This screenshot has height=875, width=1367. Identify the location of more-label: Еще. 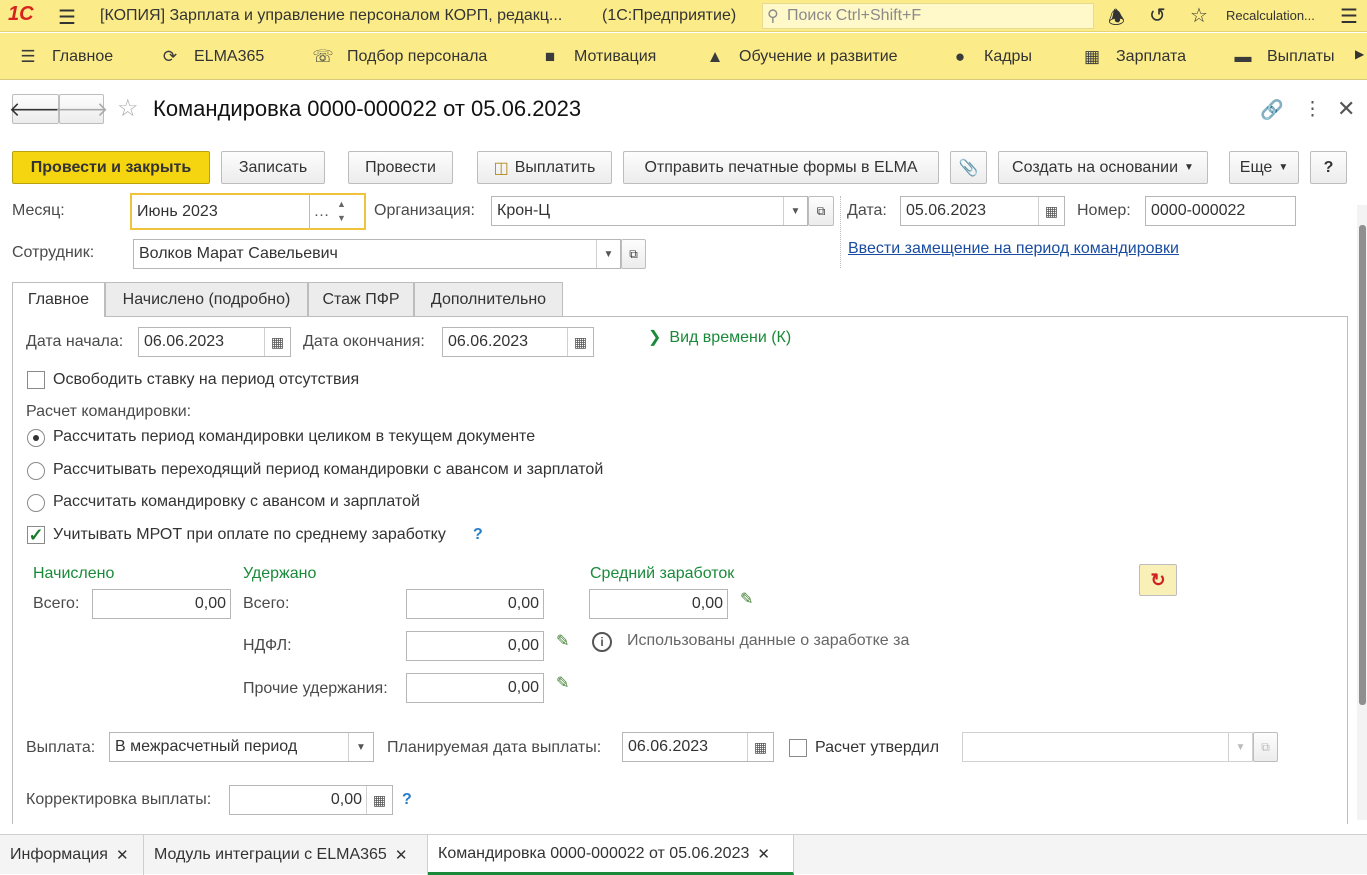
(1256, 167).